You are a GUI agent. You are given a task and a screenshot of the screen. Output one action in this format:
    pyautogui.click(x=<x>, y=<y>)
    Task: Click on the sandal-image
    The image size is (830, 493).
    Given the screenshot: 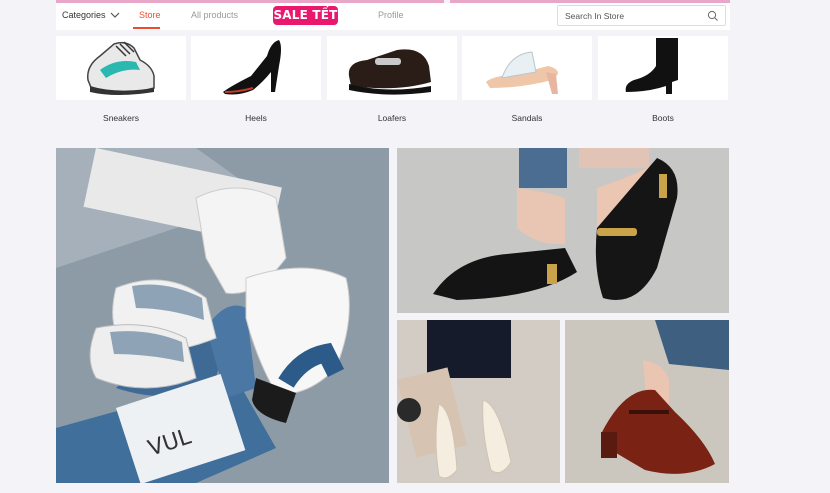 What is the action you would take?
    pyautogui.click(x=527, y=68)
    